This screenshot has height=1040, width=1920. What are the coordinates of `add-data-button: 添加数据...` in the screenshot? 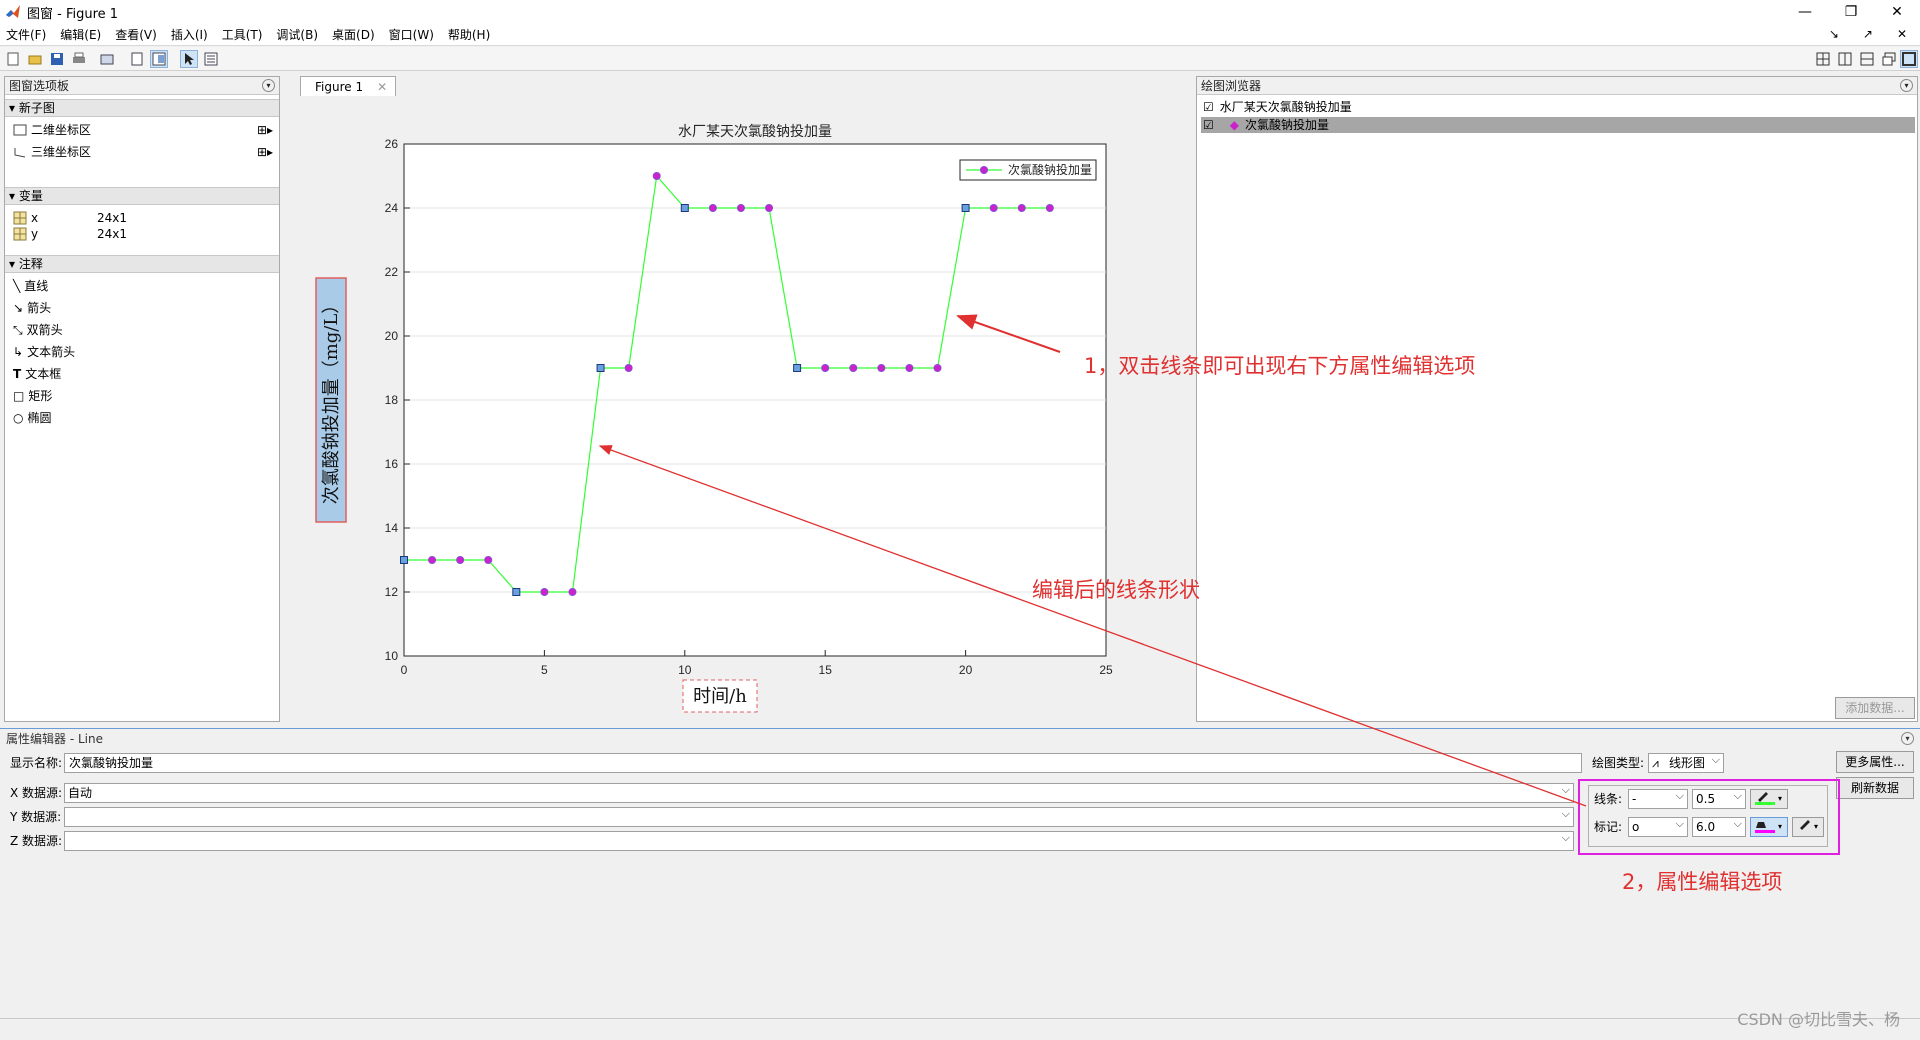 It's located at (1875, 708).